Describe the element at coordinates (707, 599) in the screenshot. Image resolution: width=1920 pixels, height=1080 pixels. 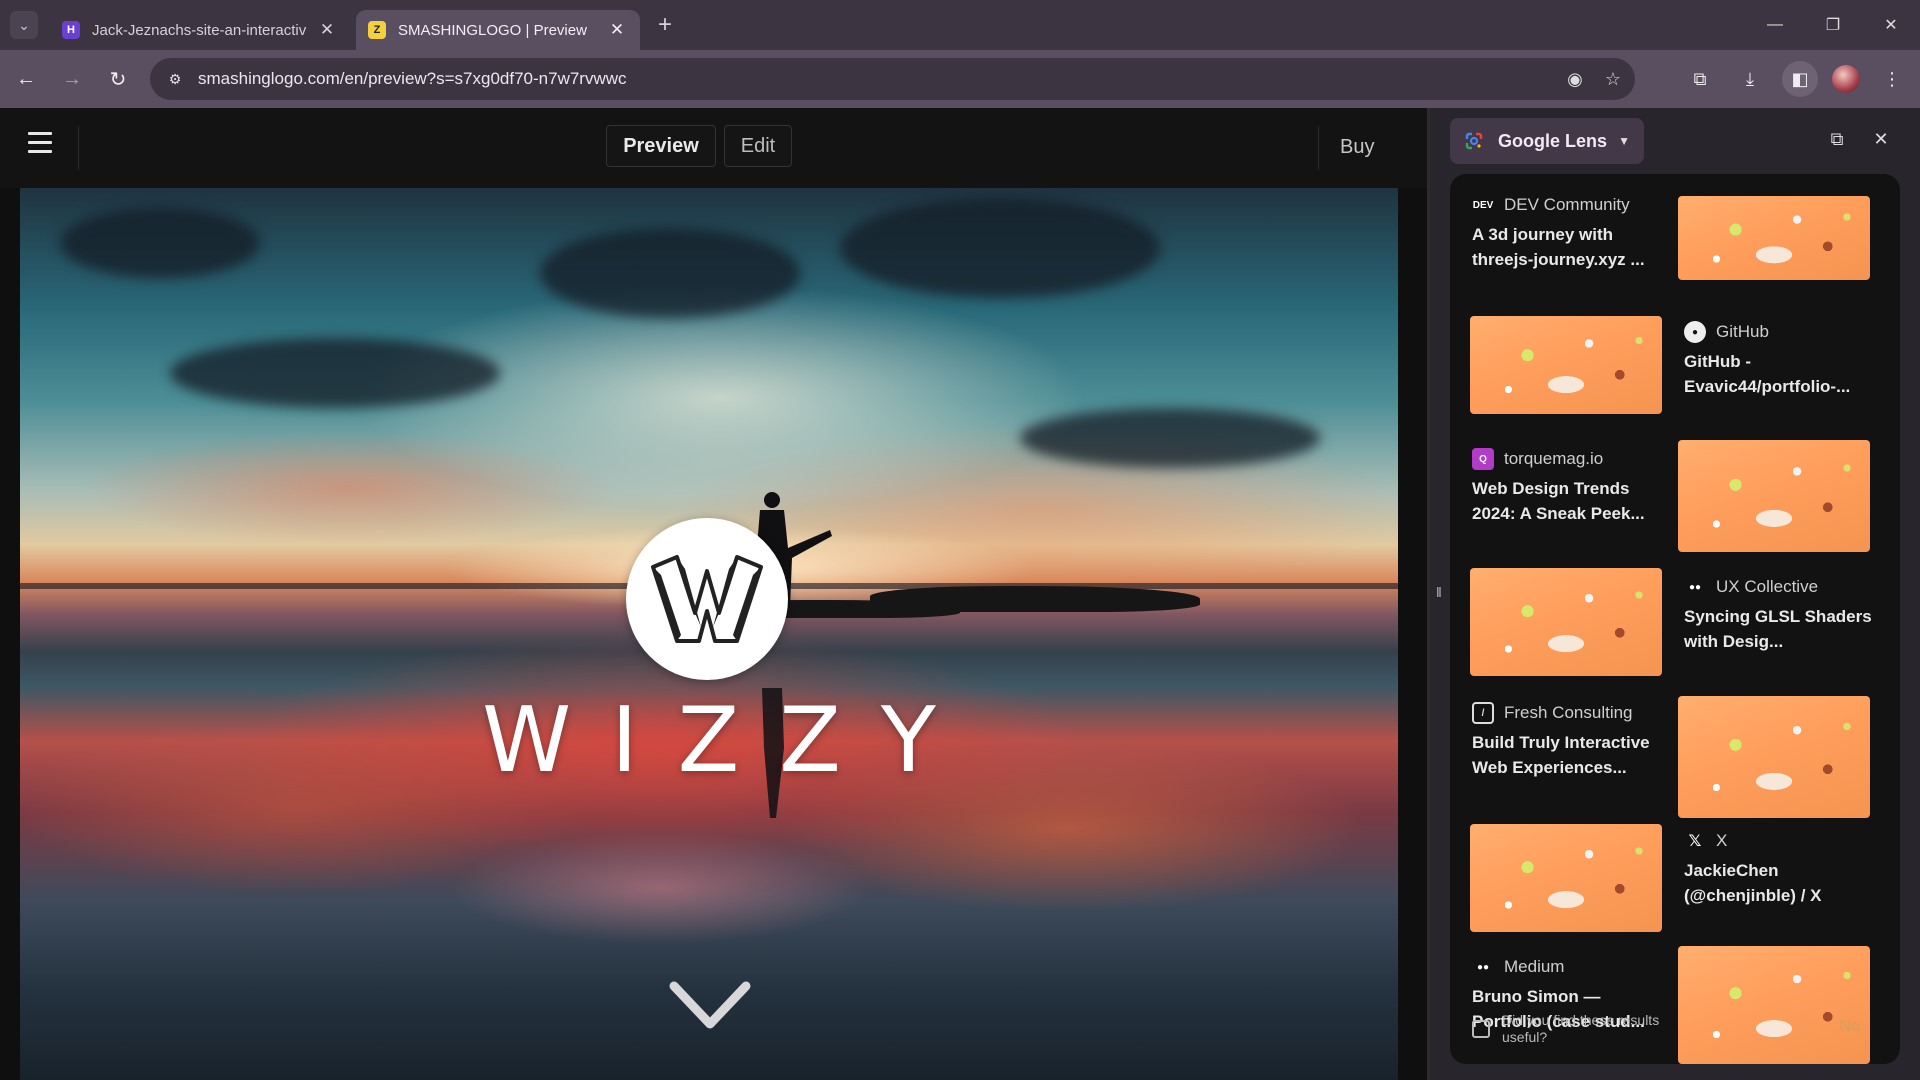
I see `brand-logo-icon` at that location.